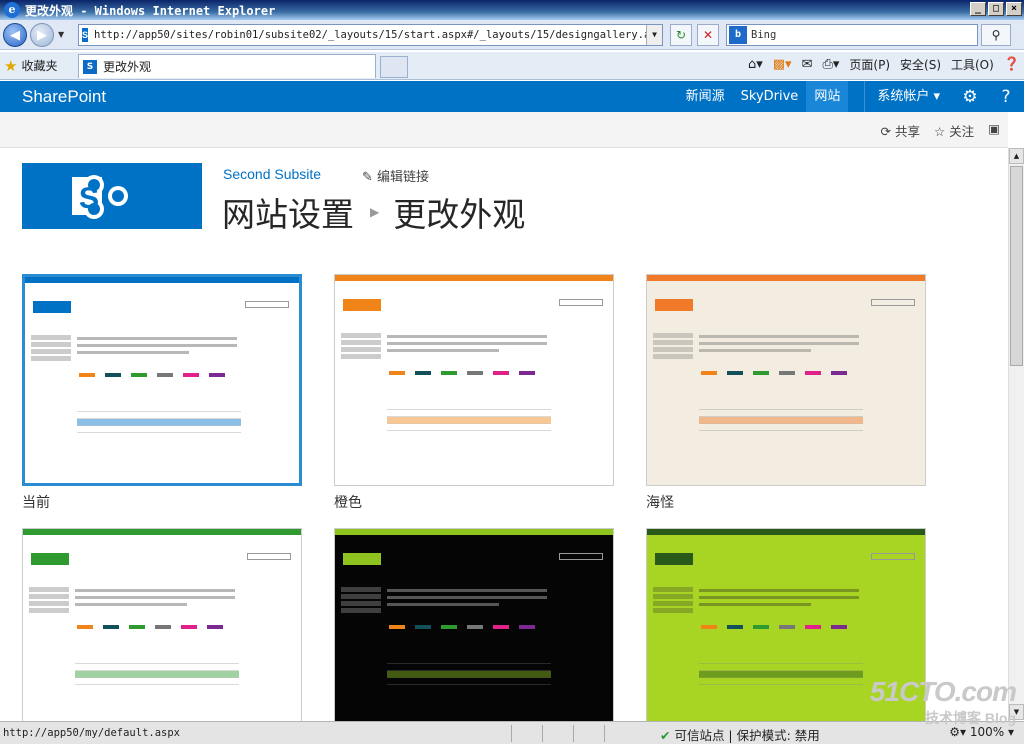 The height and width of the screenshot is (744, 1024). What do you see at coordinates (954, 130) in the screenshot?
I see `follow-button: ☆ 关注` at bounding box center [954, 130].